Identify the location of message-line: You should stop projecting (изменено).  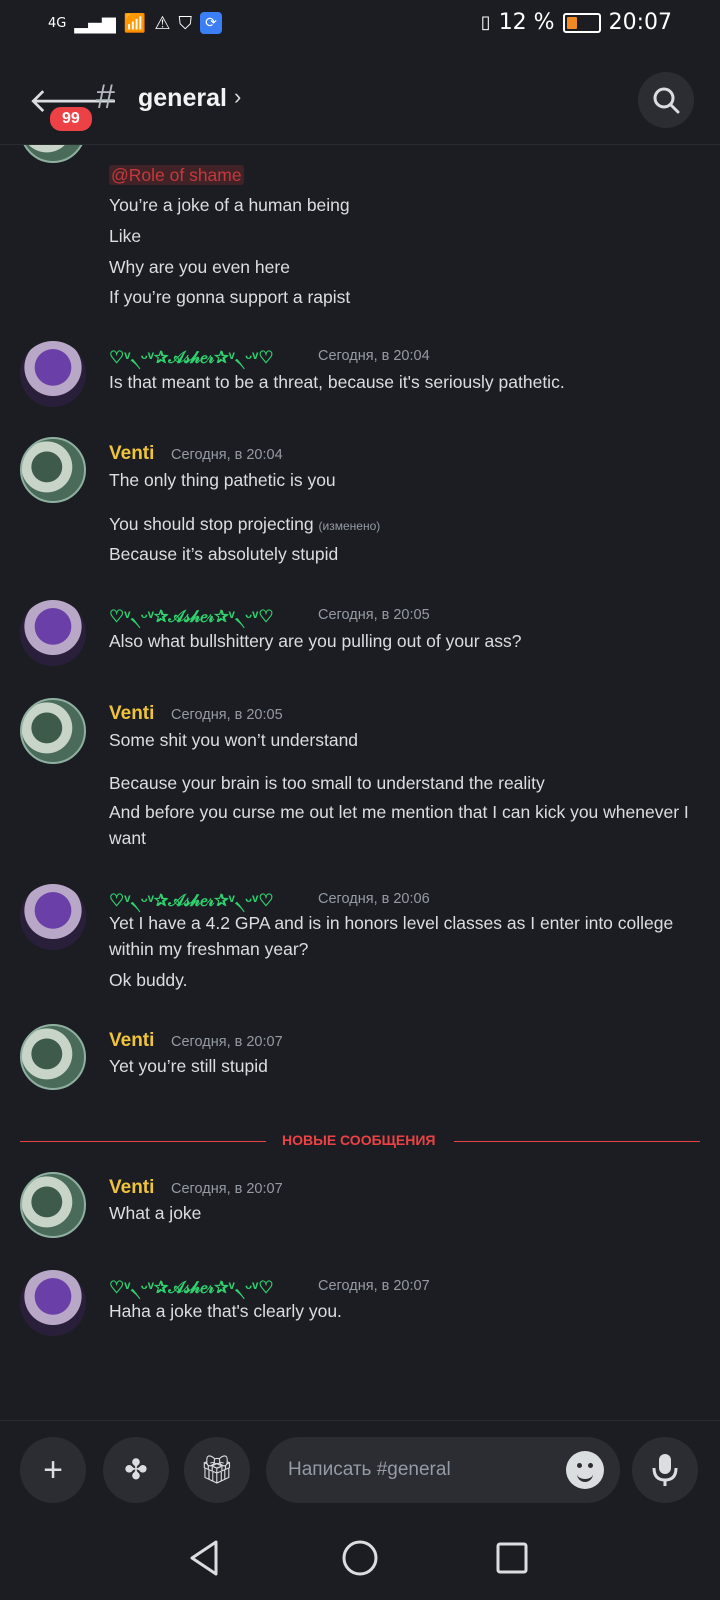
(244, 524).